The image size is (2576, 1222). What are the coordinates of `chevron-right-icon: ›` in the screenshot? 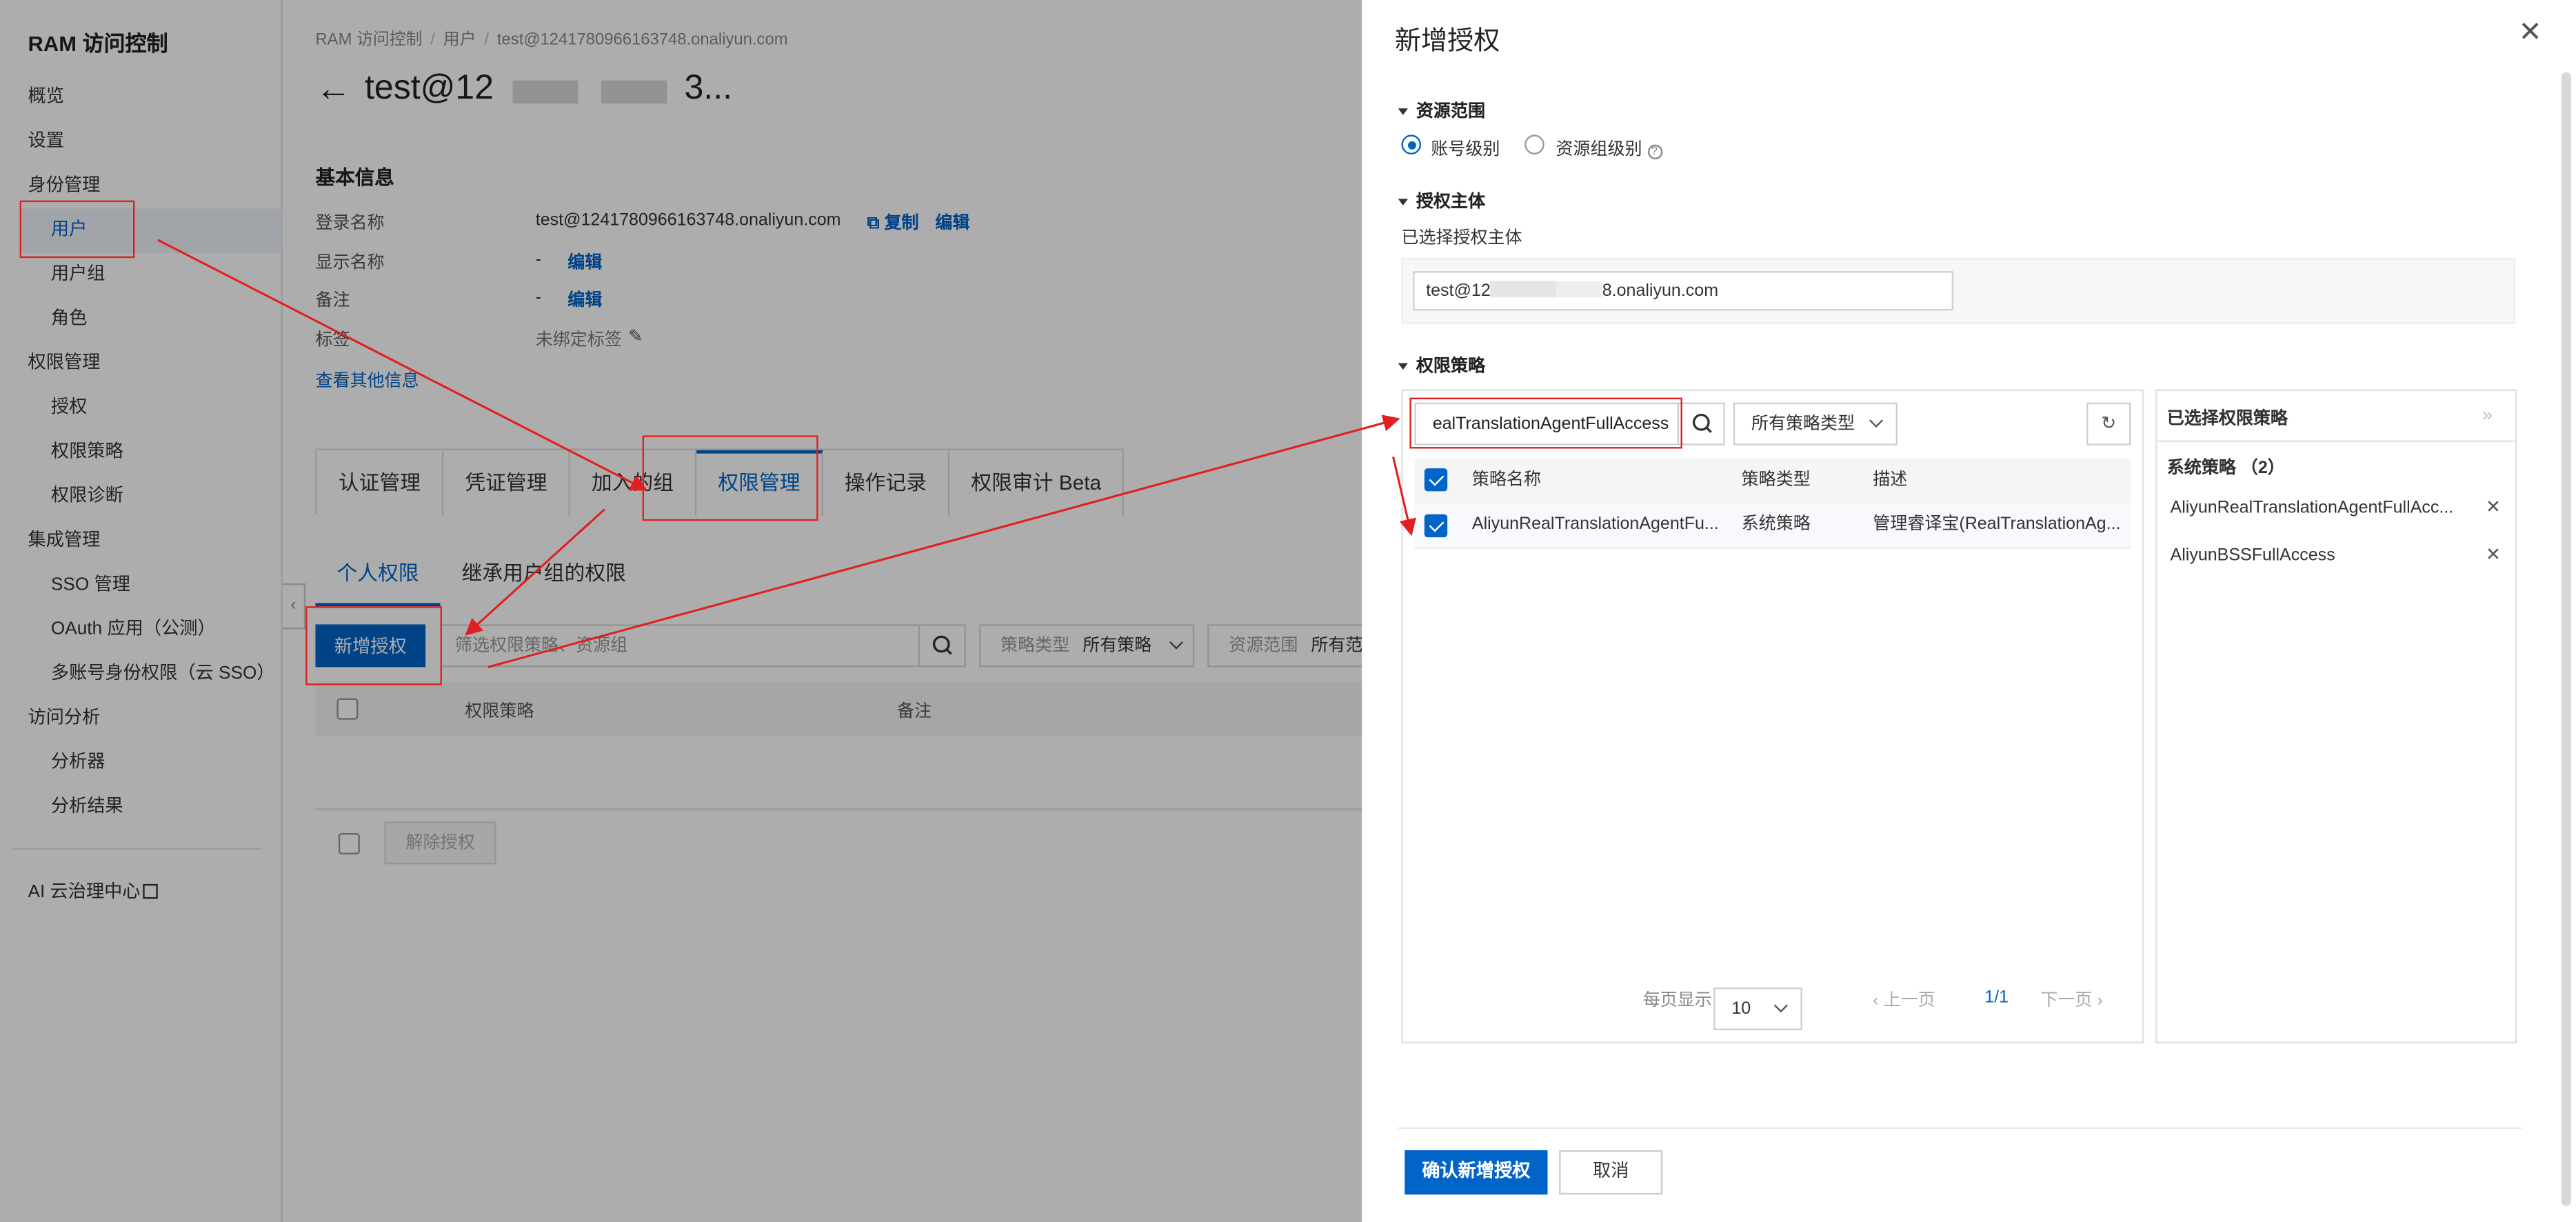 It's located at (2097, 1000).